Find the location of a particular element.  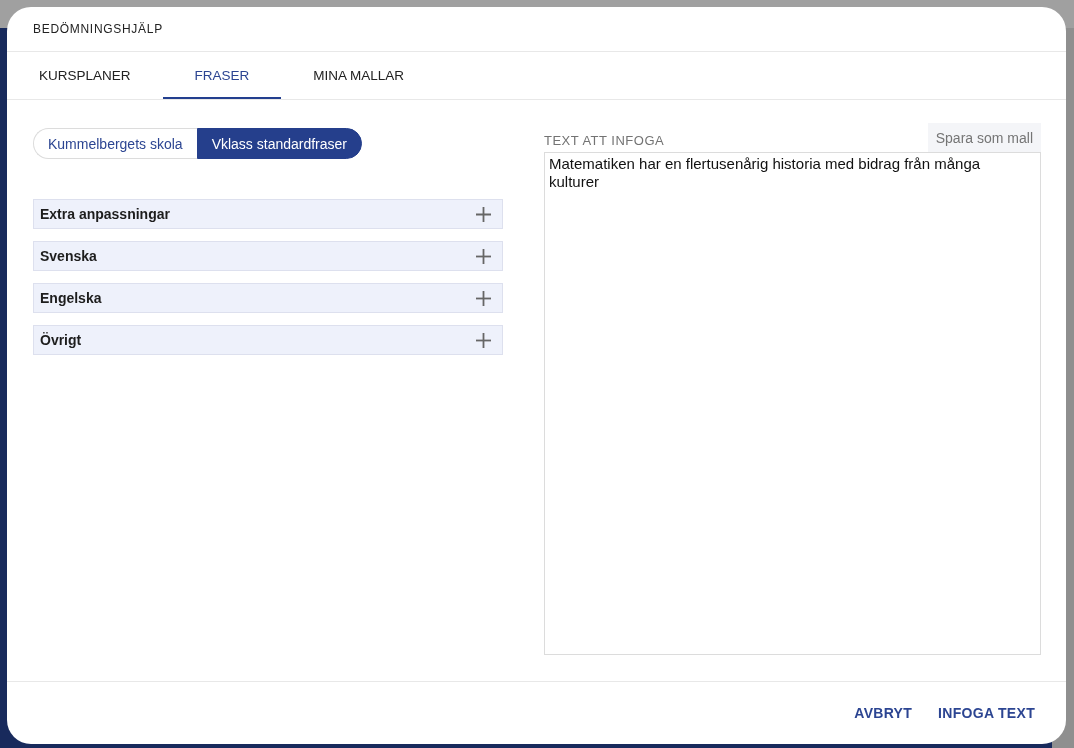

tab: KURSPLANER is located at coordinates (85, 75).